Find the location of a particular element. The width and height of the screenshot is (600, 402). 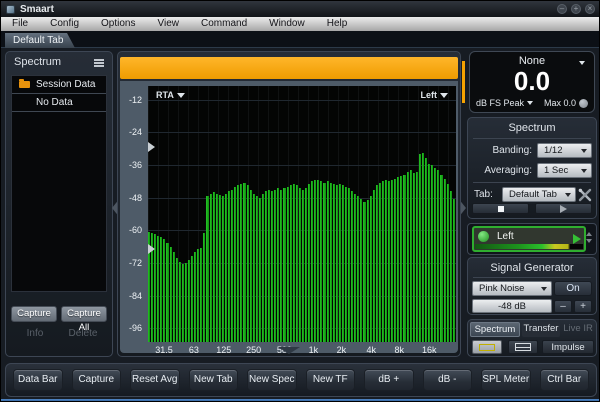

menu-item-file: File is located at coordinates (20, 24).